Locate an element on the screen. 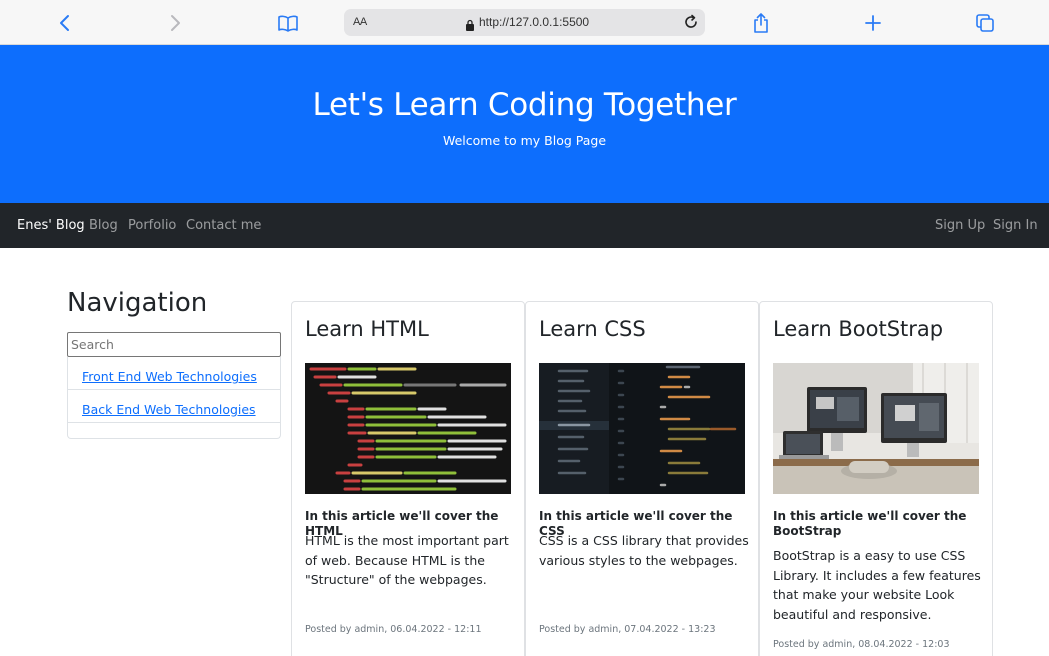 The image size is (1049, 656). back-end-link: Back End Web Technologies is located at coordinates (169, 409).